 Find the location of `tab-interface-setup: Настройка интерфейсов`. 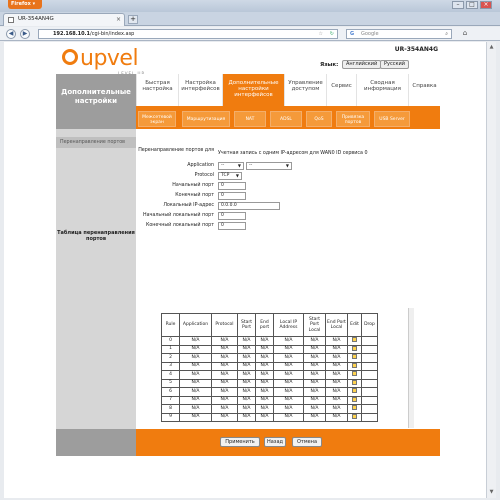

tab-interface-setup: Настройка интерфейсов is located at coordinates (200, 90).